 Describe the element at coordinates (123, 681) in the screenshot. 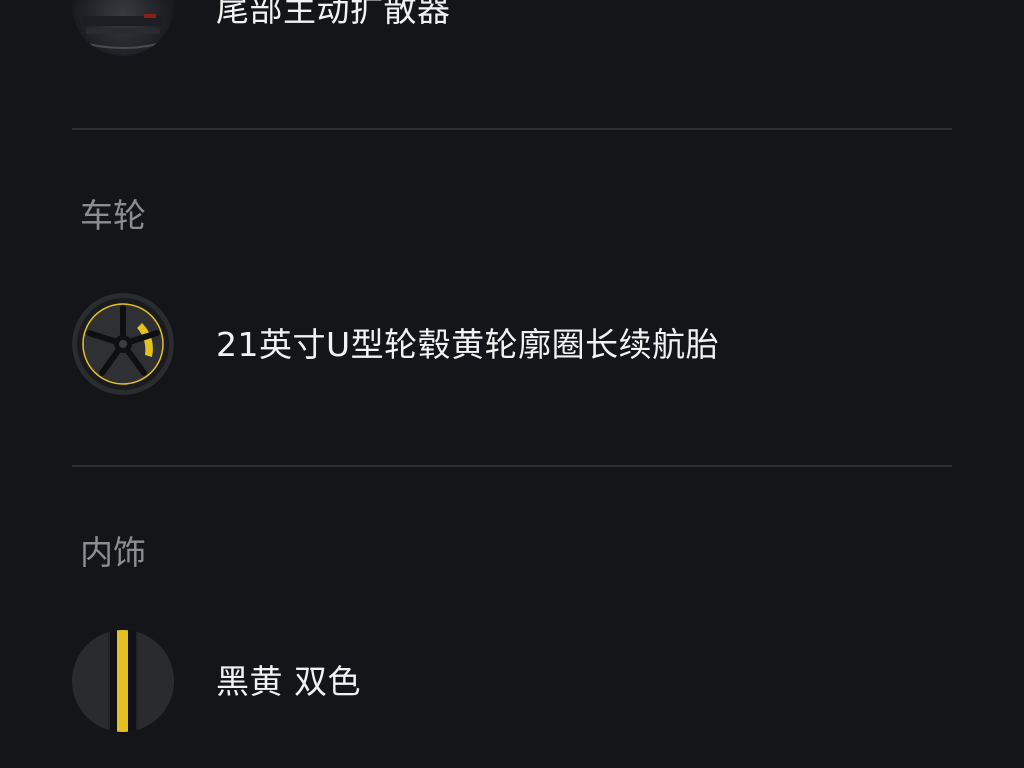

I see `interior-swatch-thumbnail-icon` at that location.